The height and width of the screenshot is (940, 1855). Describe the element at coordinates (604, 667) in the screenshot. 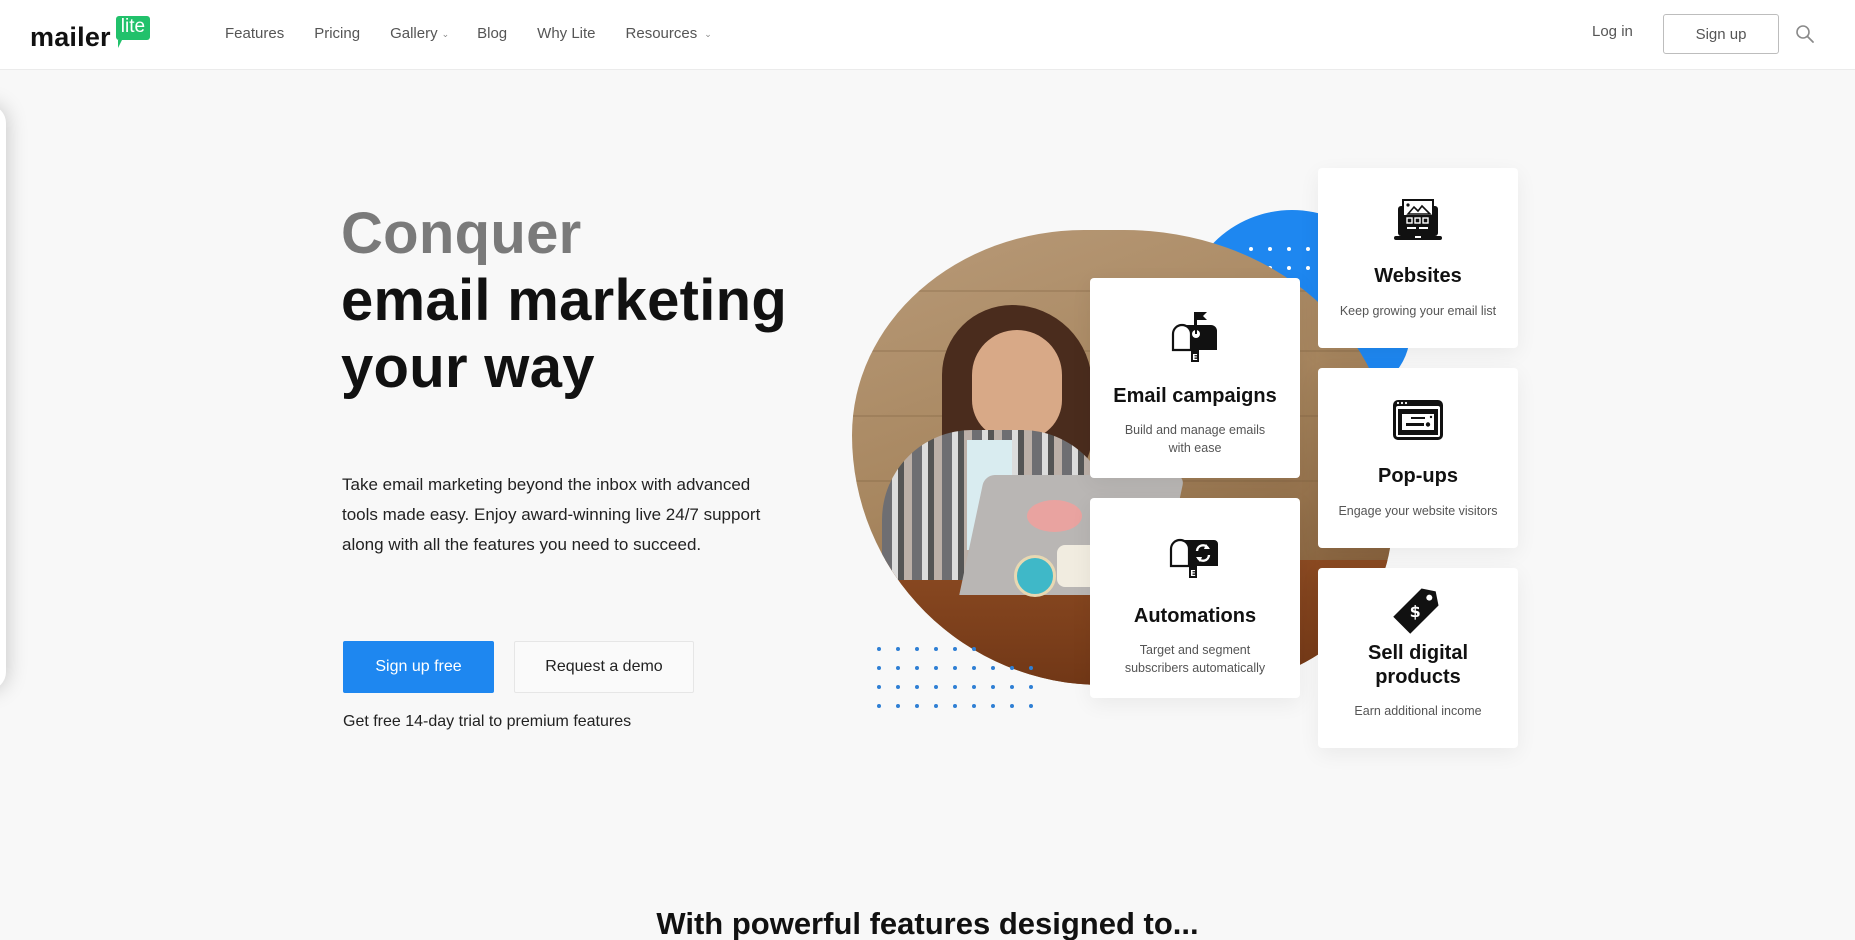

I see `request-demo-button: Request a demo` at that location.